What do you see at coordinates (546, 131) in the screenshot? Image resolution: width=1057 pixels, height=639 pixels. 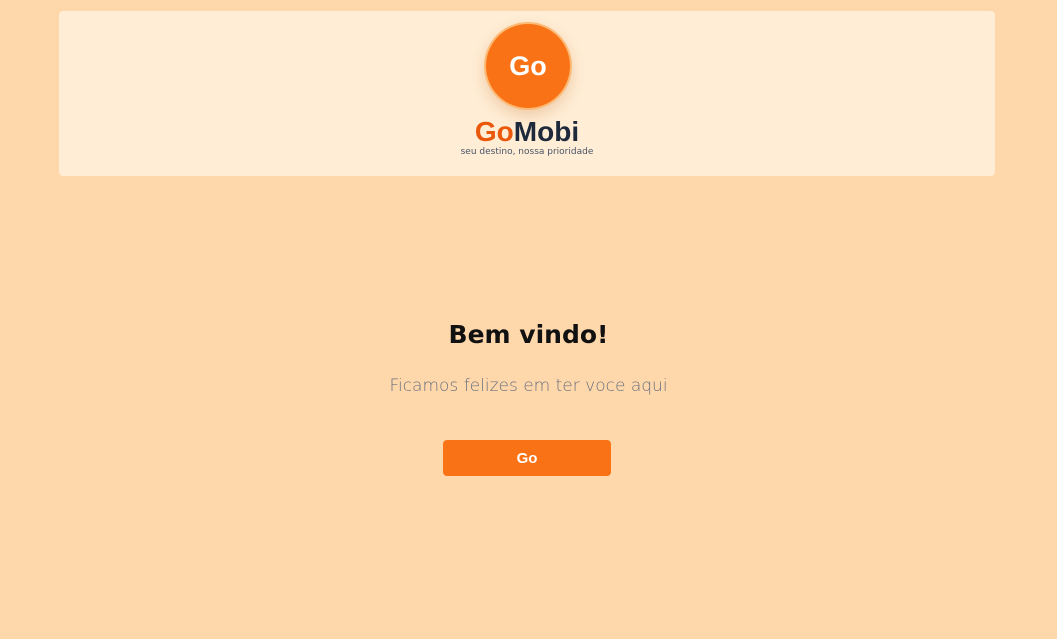 I see `brand-name-mobi: Mobi` at bounding box center [546, 131].